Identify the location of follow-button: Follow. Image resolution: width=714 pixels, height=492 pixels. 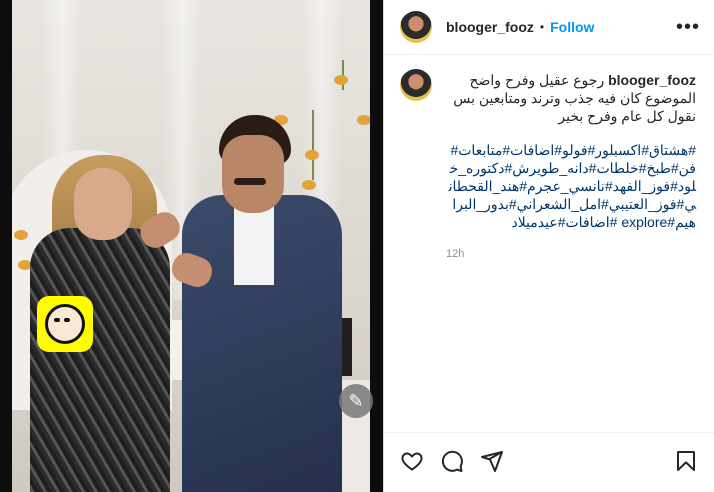
(572, 27).